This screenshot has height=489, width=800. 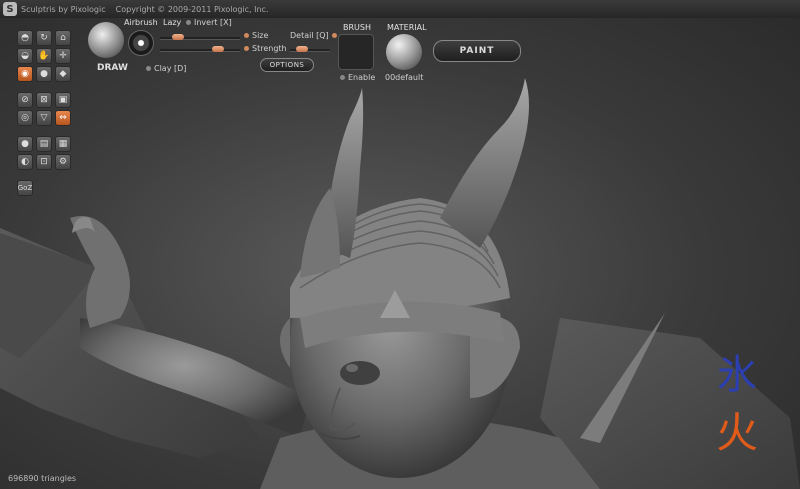 I want to click on size-slider-knob, so click(x=218, y=49).